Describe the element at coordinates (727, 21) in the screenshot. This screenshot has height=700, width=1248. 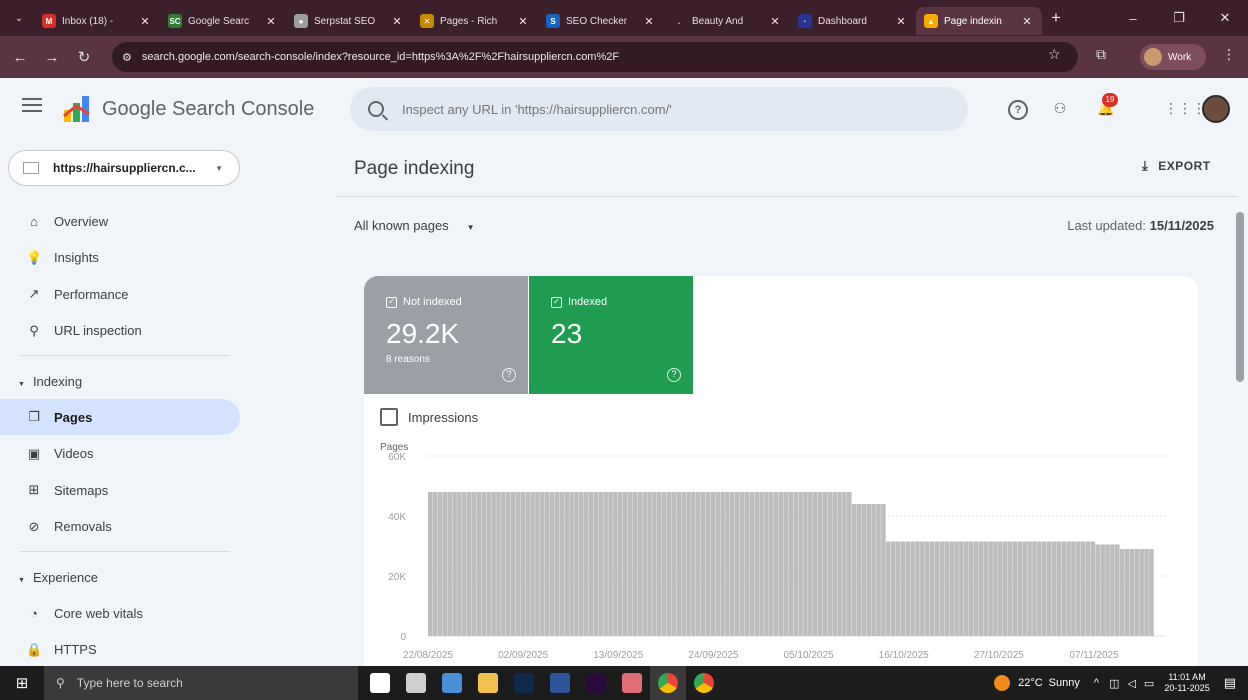
I see `browser-tab: . Beauty And ✕` at that location.